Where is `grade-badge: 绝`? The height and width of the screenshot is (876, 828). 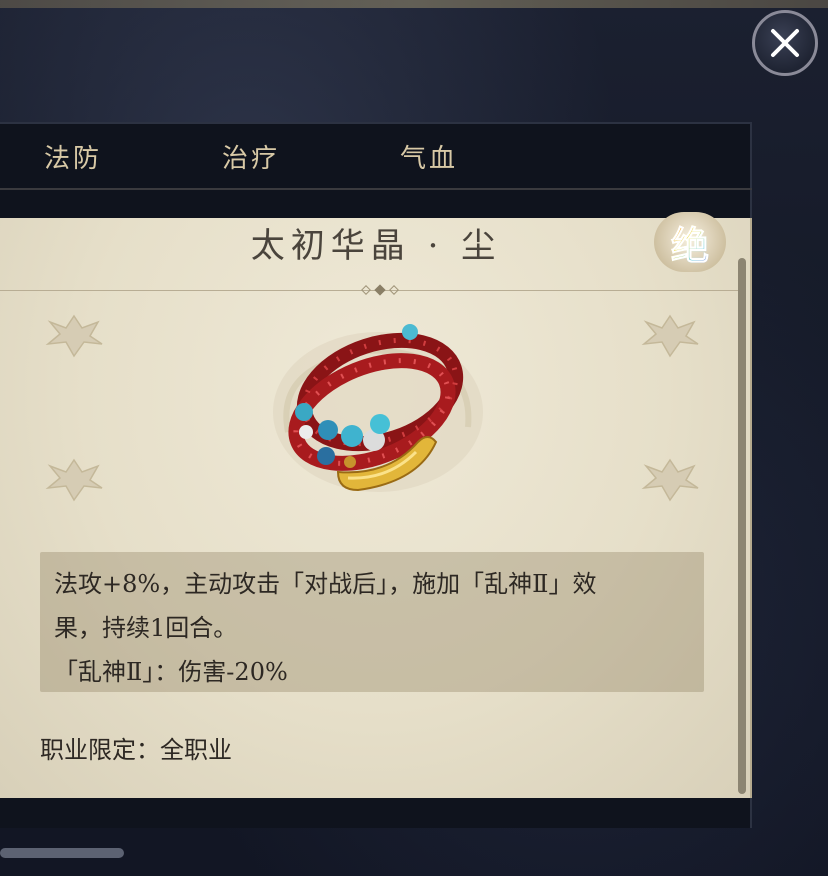
grade-badge: 绝 is located at coordinates (690, 242).